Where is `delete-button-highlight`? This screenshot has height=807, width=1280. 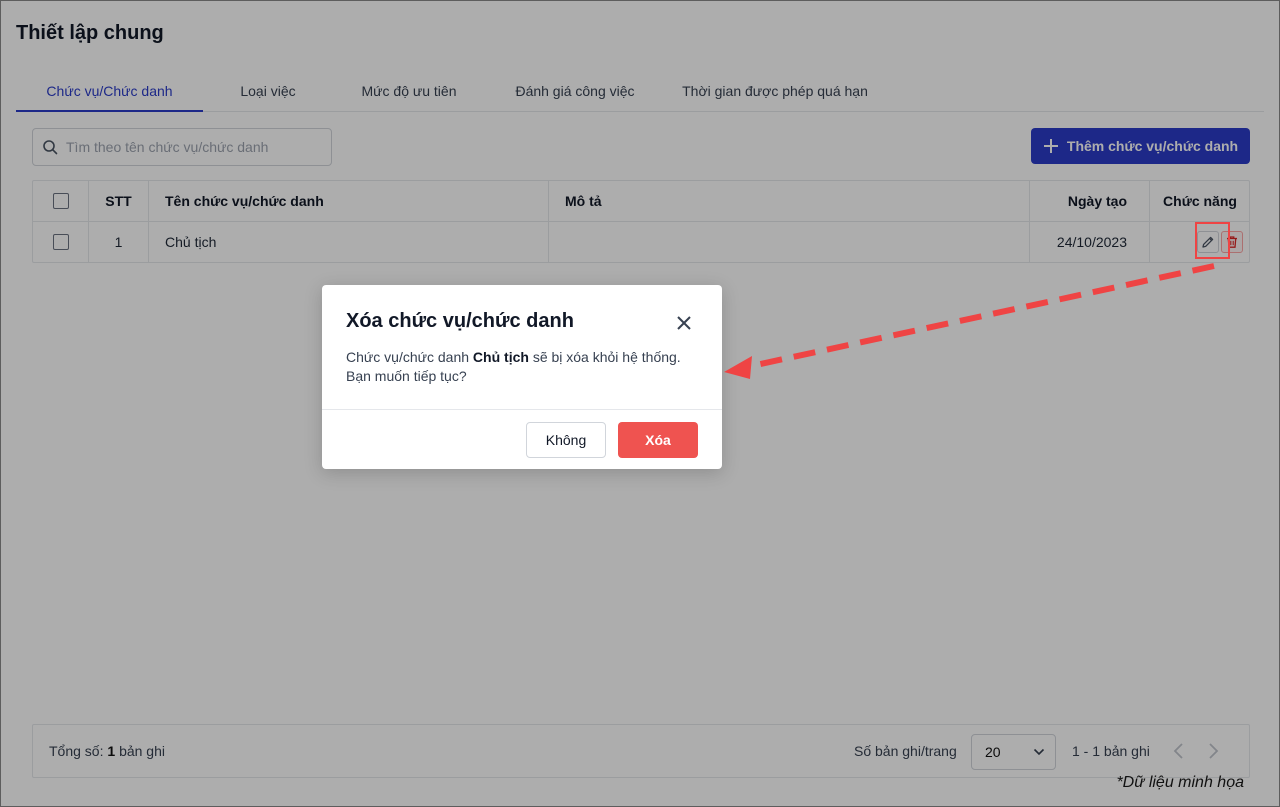 delete-button-highlight is located at coordinates (1212, 240).